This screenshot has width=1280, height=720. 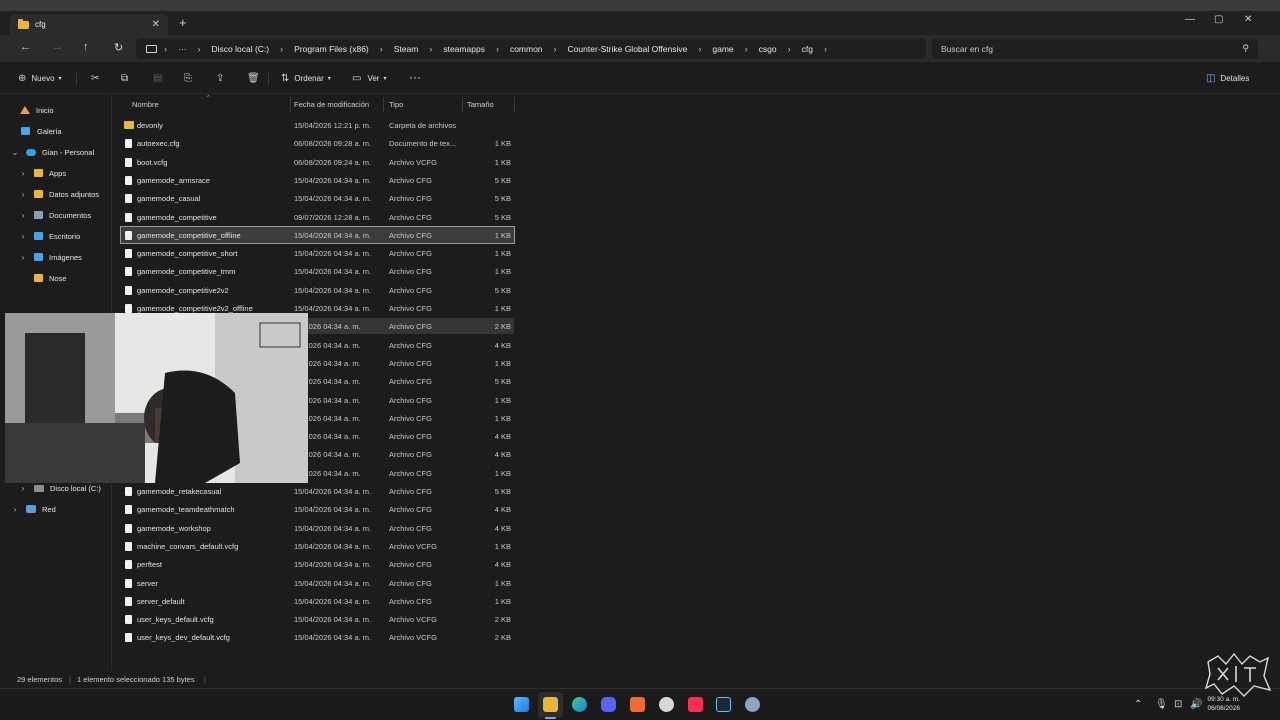 I want to click on settings-icon, so click(x=752, y=704).